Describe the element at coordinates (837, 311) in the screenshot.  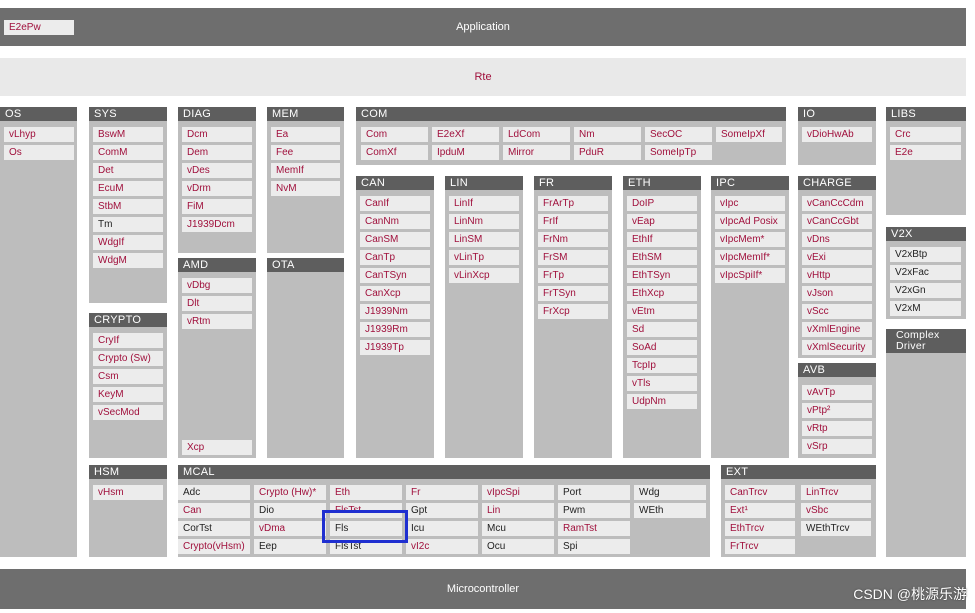
I see `module-vscc: vScc` at that location.